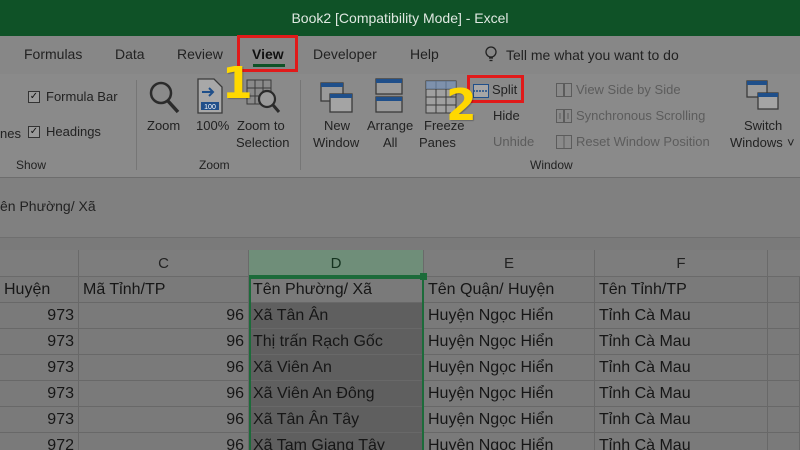 This screenshot has height=450, width=800. Describe the element at coordinates (337, 126) in the screenshot. I see `new-window-line1: New` at that location.